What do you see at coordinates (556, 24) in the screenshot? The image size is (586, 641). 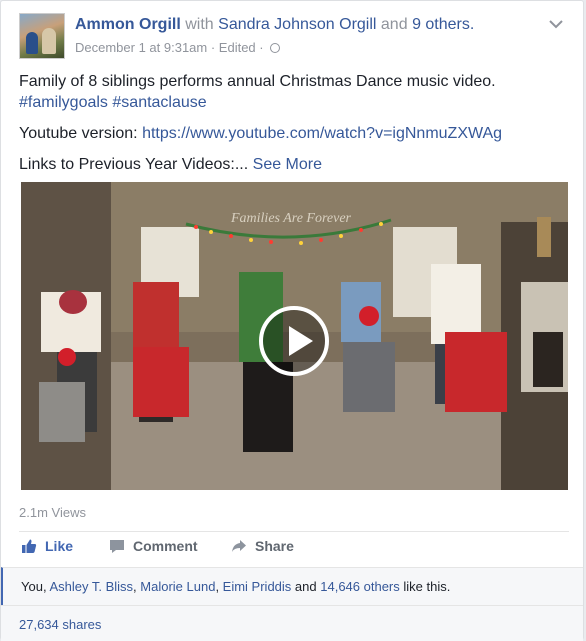 I see `chevron-down-icon` at bounding box center [556, 24].